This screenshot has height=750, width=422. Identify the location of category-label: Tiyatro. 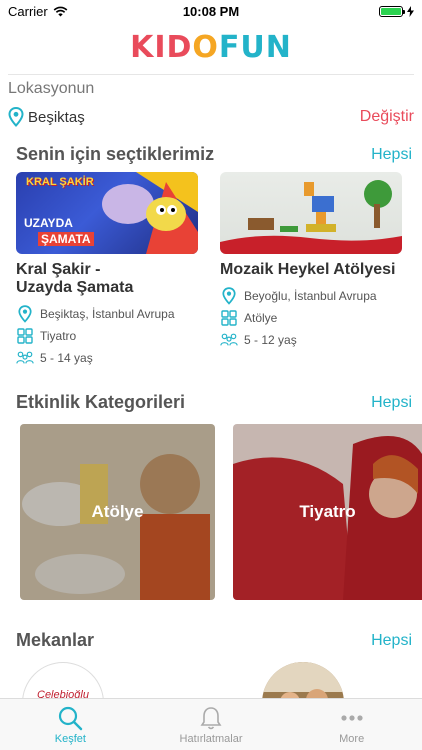
(327, 511).